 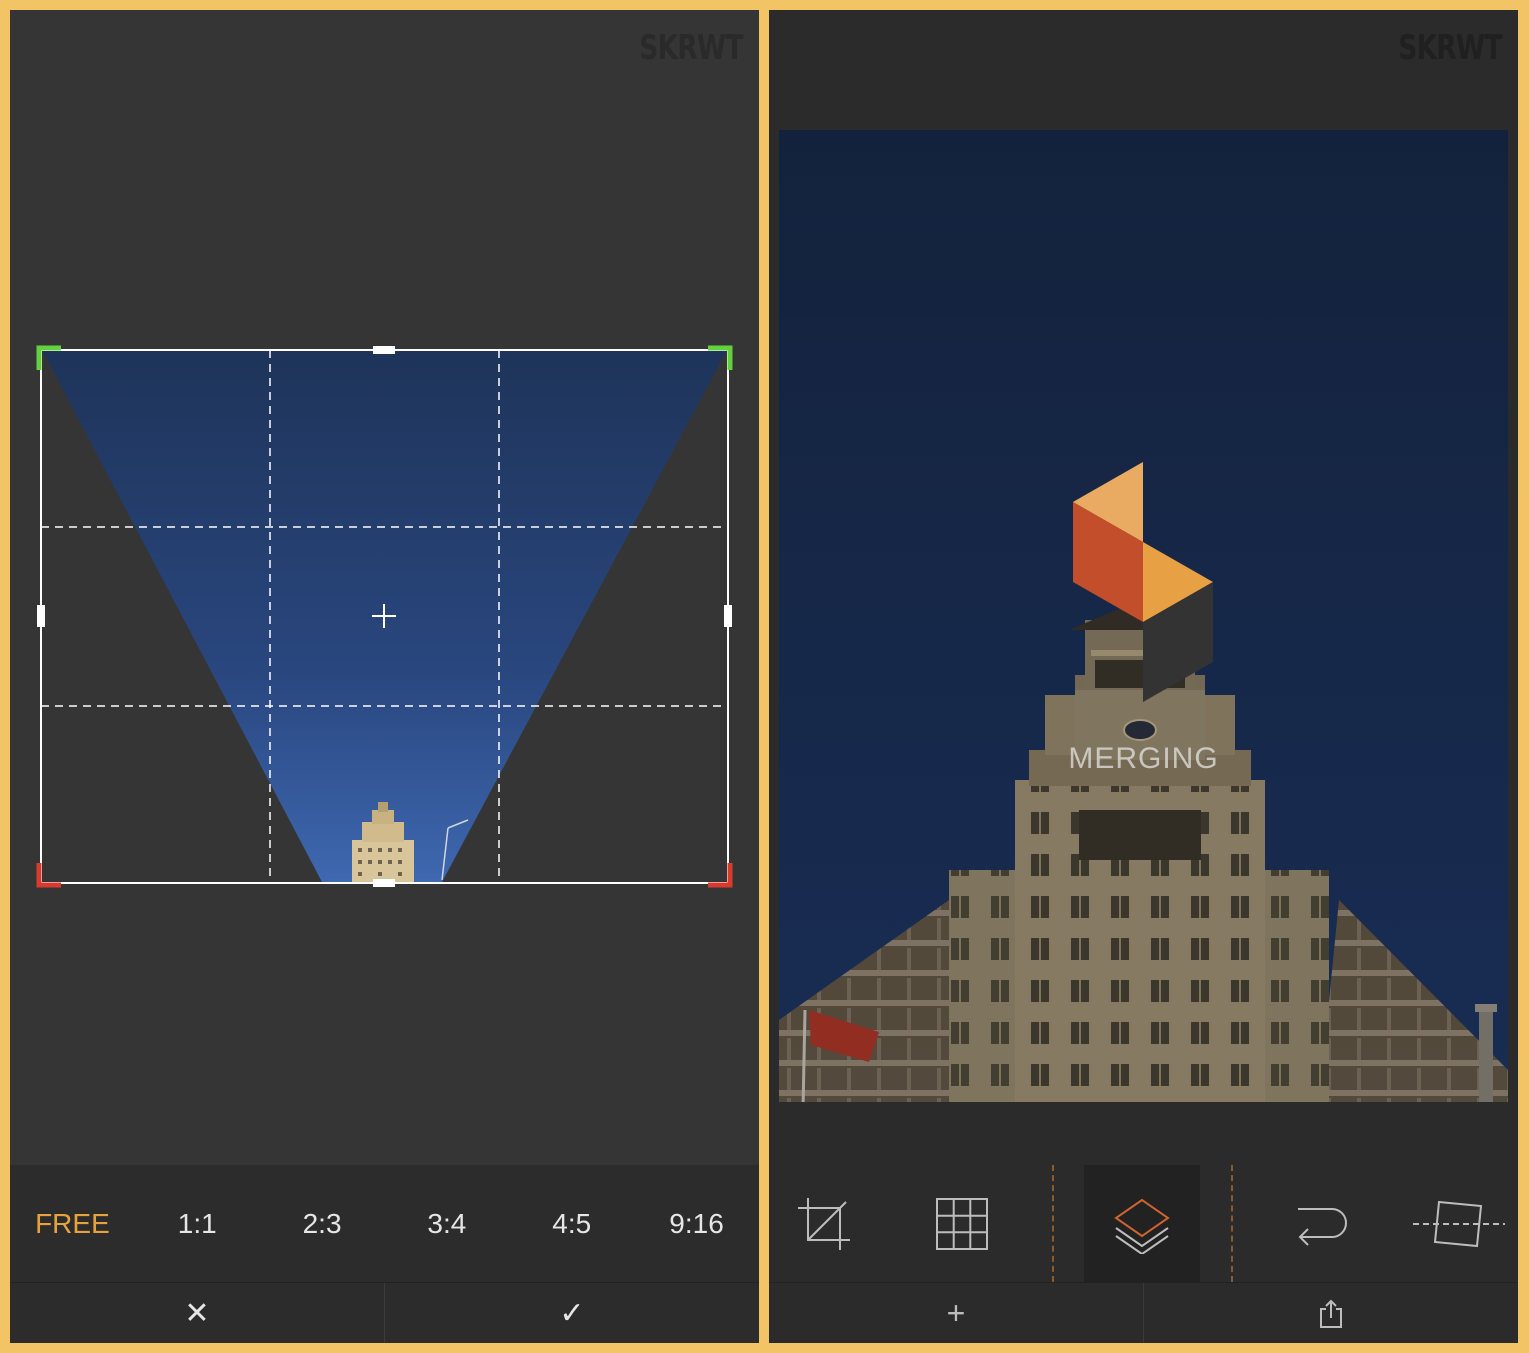 I want to click on share-icon, so click(x=1331, y=1313).